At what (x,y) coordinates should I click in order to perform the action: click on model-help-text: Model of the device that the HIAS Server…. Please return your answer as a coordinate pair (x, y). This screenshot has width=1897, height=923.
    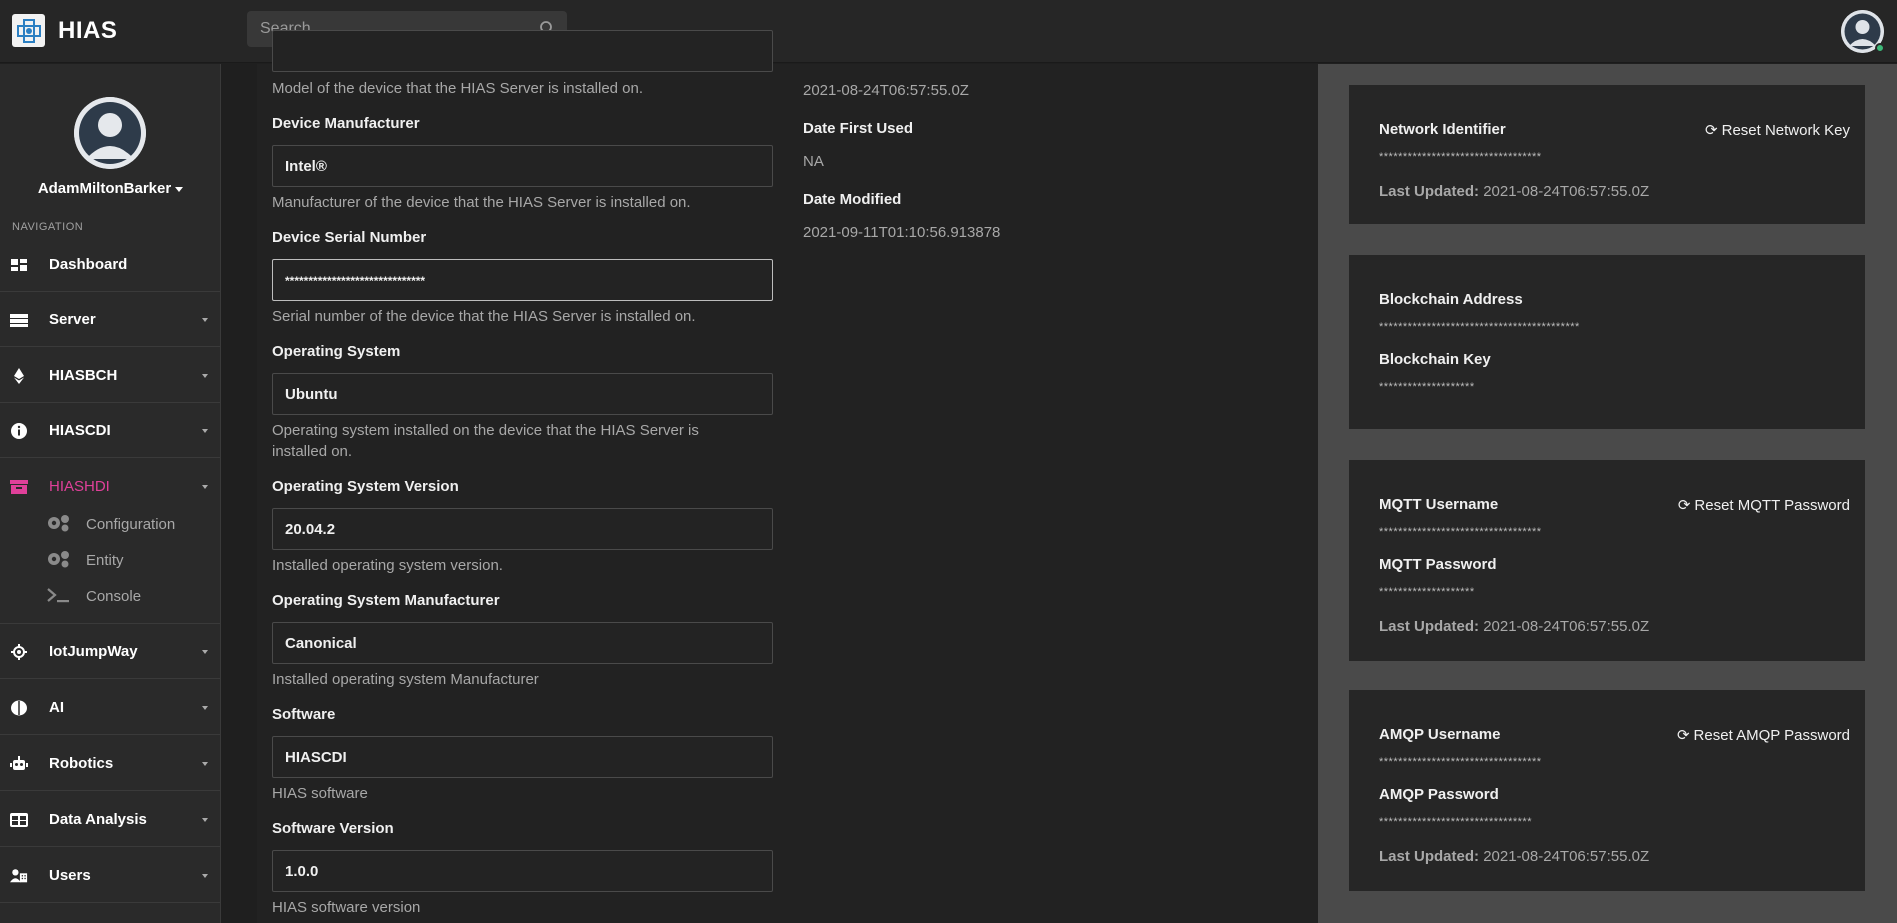
    Looking at the image, I should click on (458, 88).